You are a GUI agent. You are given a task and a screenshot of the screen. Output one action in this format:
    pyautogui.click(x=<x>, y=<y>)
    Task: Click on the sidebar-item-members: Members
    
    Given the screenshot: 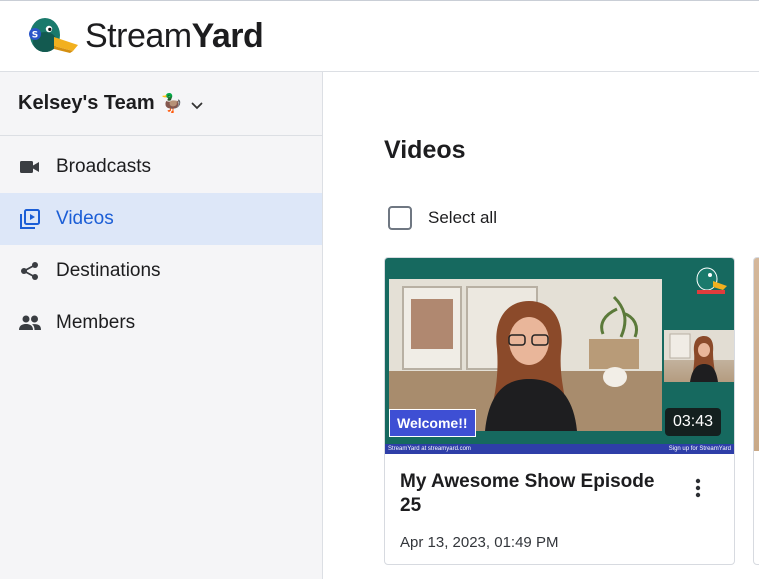 What is the action you would take?
    pyautogui.click(x=161, y=323)
    